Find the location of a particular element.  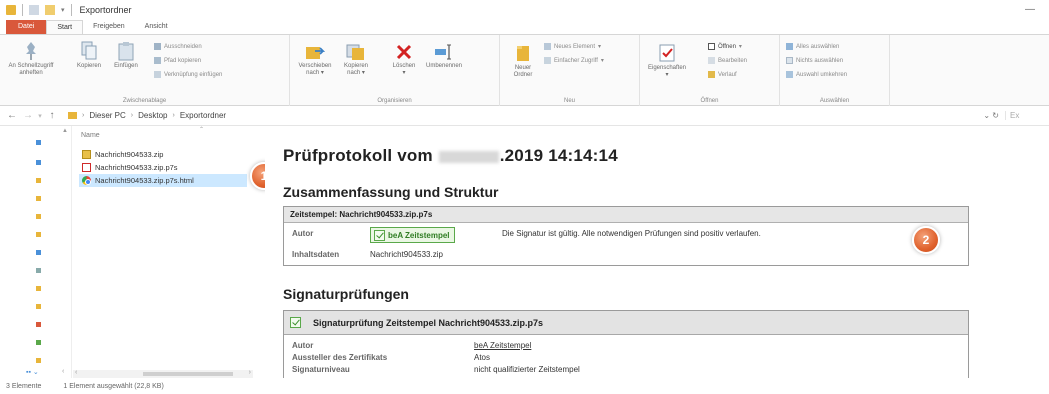

scrollbar-thumb is located at coordinates (188, 374).